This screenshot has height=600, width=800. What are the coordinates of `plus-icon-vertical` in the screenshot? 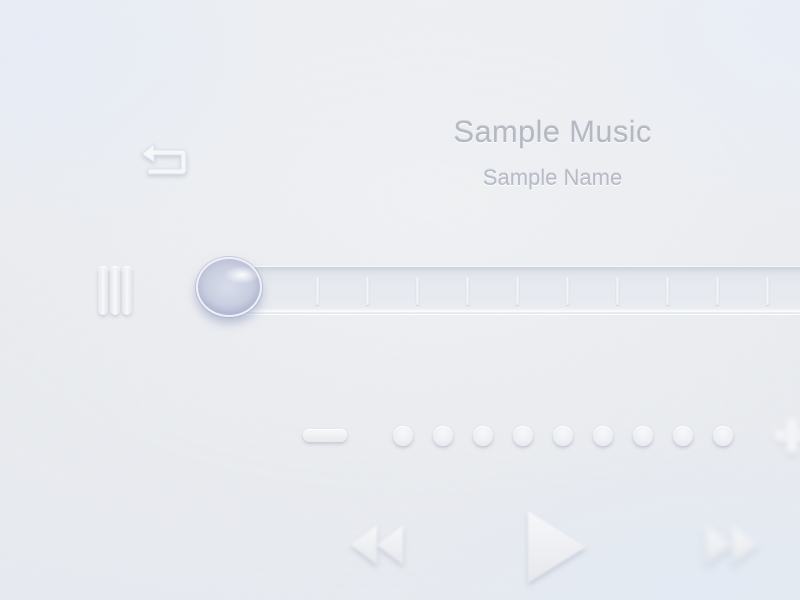 It's located at (792, 436).